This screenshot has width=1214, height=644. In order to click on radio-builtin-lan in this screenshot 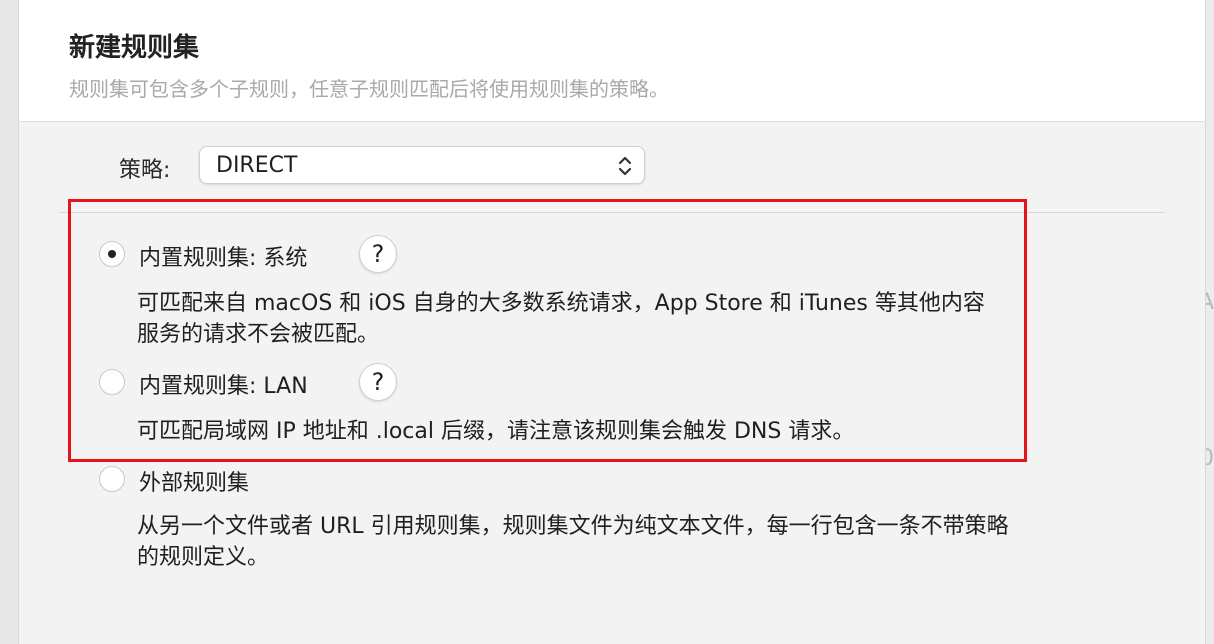, I will do `click(112, 382)`.